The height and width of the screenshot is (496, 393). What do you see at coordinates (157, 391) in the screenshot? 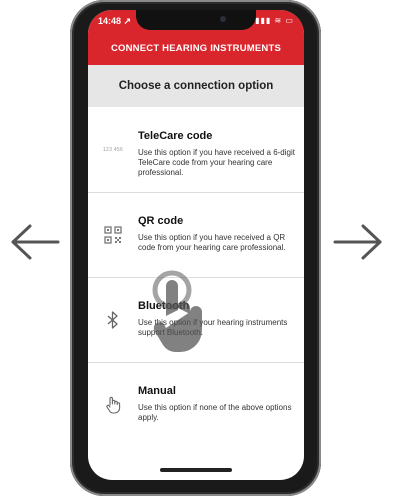
I see `option-title: Manual` at bounding box center [157, 391].